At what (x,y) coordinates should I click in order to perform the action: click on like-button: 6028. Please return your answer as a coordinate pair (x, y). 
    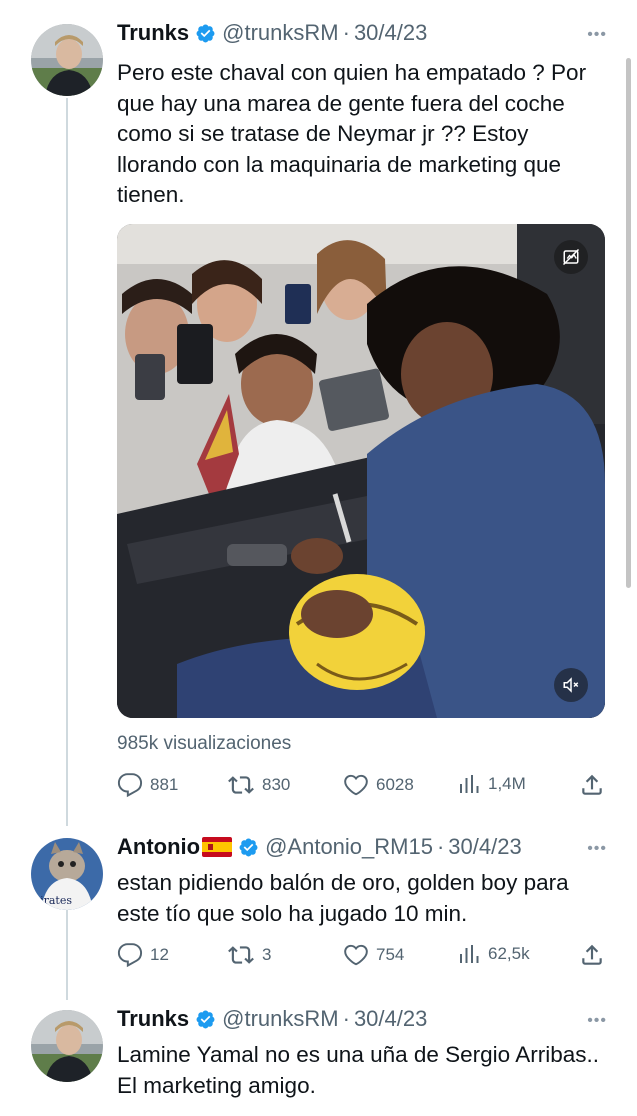
    Looking at the image, I should click on (378, 785).